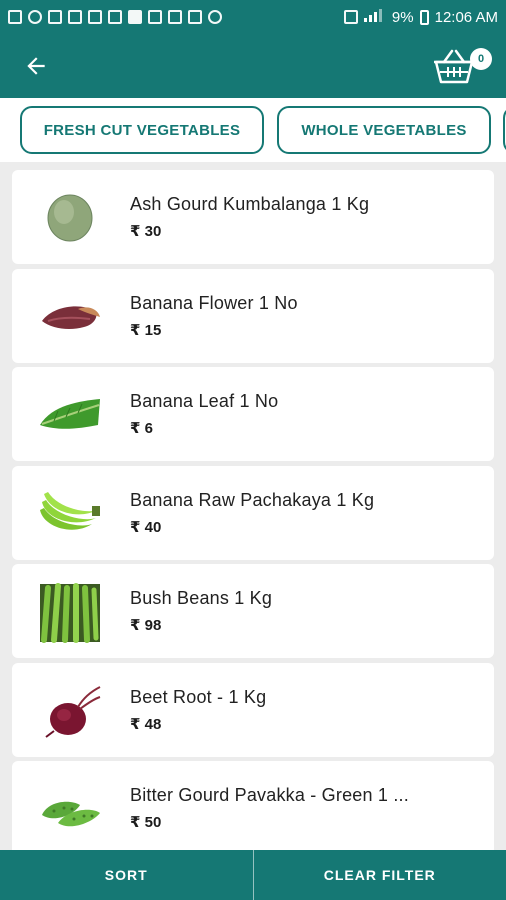  I want to click on product-price: ₹ 30, so click(146, 231).